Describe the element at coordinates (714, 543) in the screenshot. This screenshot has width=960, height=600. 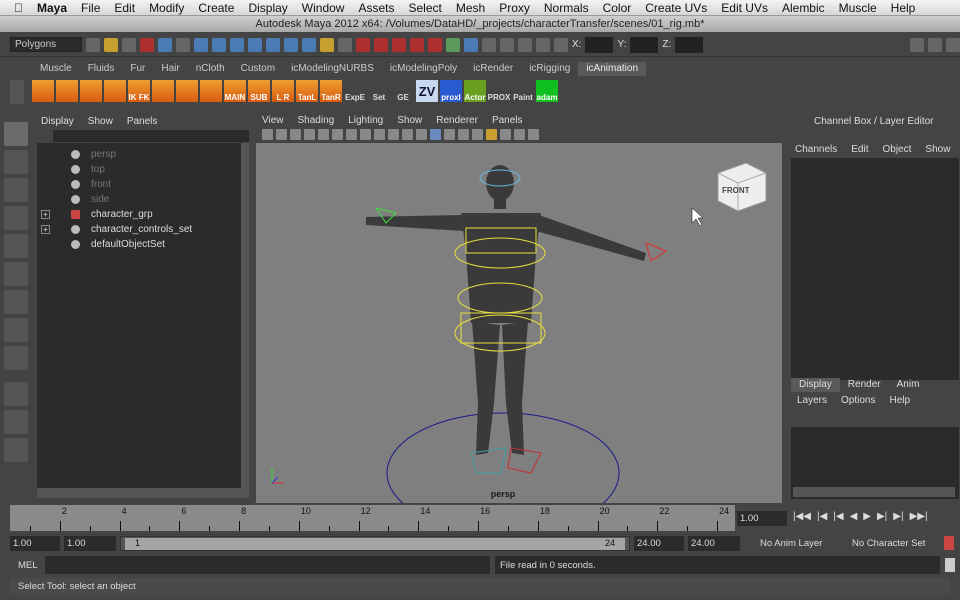
I see `end-time-field: 24.00` at that location.